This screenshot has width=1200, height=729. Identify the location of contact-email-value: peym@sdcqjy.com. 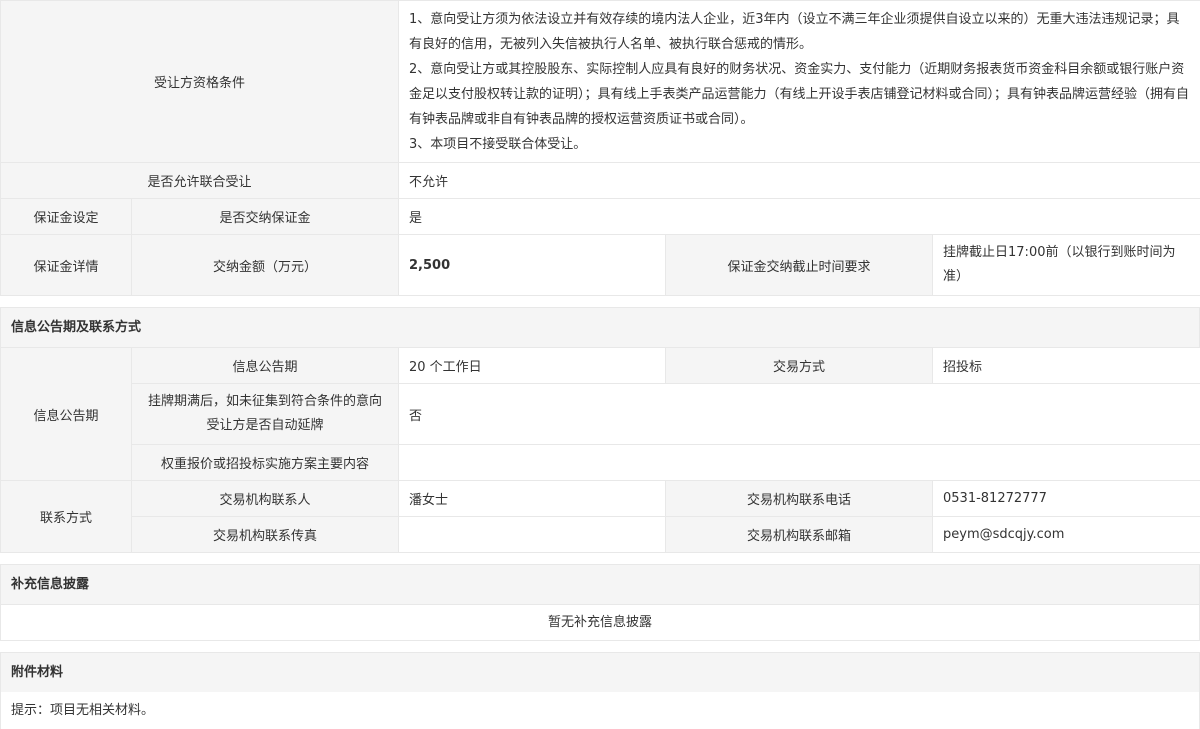
(1066, 534).